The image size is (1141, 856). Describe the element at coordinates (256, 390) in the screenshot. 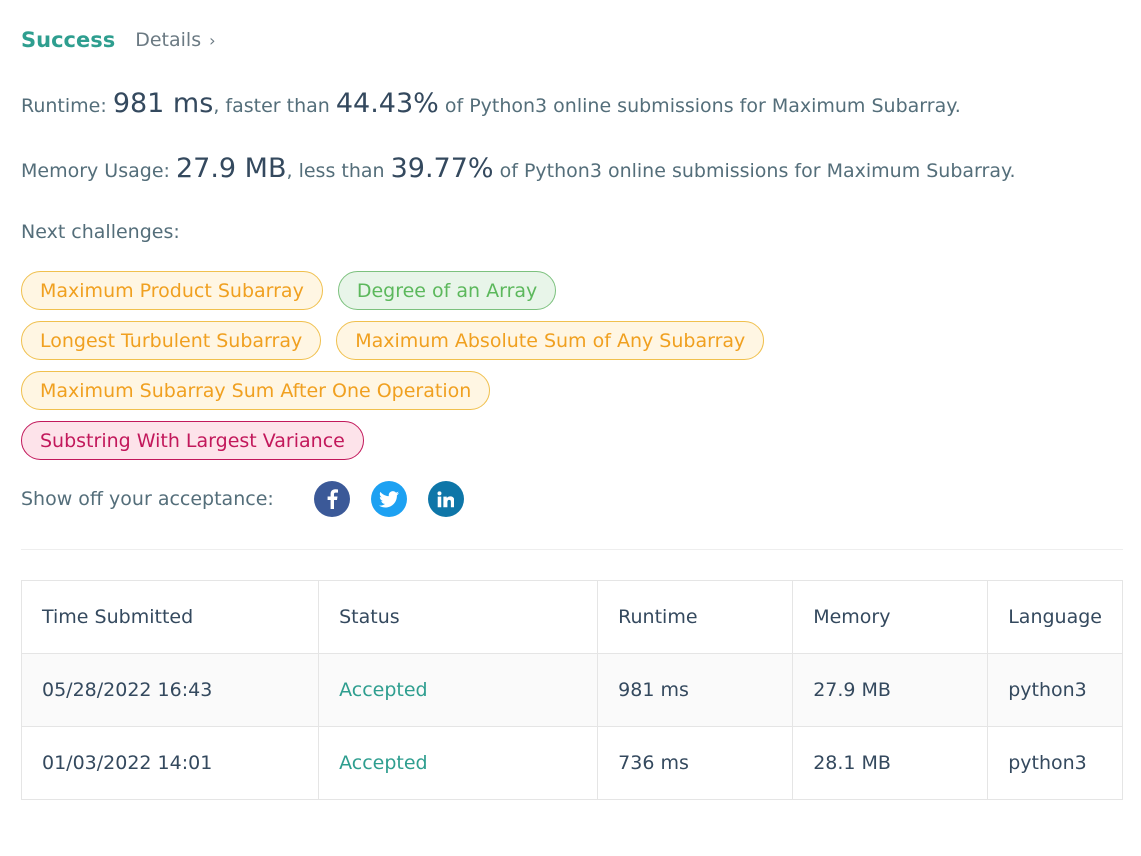

I see `challenge-tag: Maximum Subarray Sum After One Operation` at that location.